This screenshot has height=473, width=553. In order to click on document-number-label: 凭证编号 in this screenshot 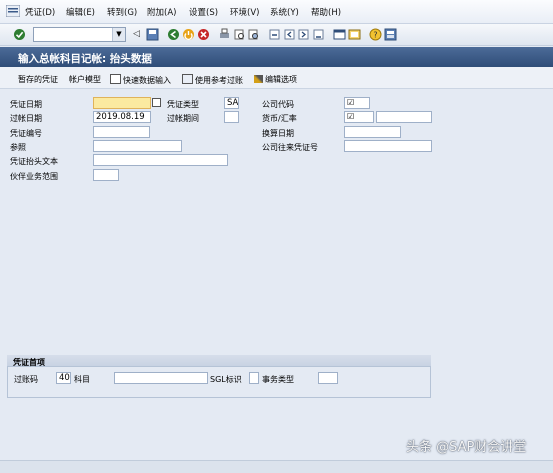, I will do `click(26, 133)`.